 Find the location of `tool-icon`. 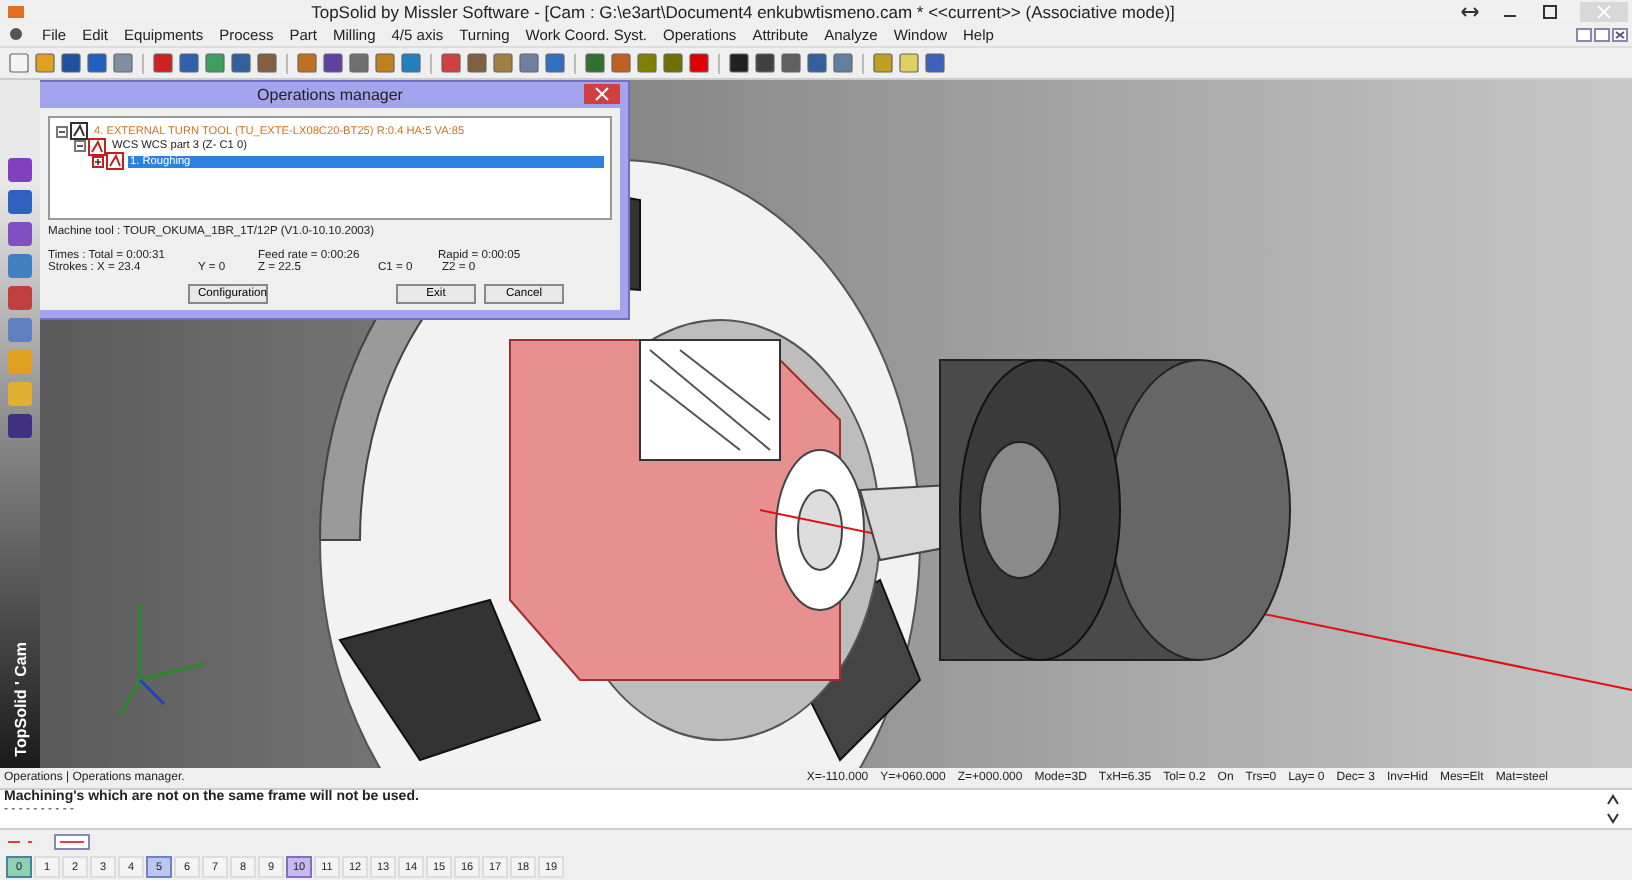

tool-icon is located at coordinates (80, 131).